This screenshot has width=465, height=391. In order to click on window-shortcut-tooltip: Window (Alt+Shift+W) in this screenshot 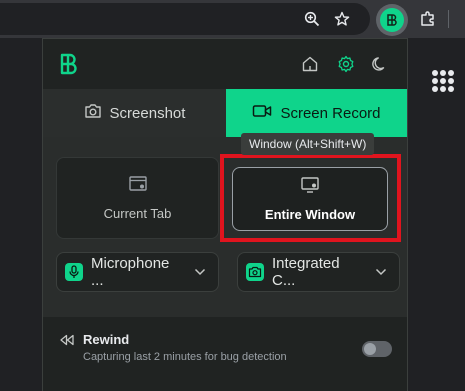, I will do `click(308, 144)`.